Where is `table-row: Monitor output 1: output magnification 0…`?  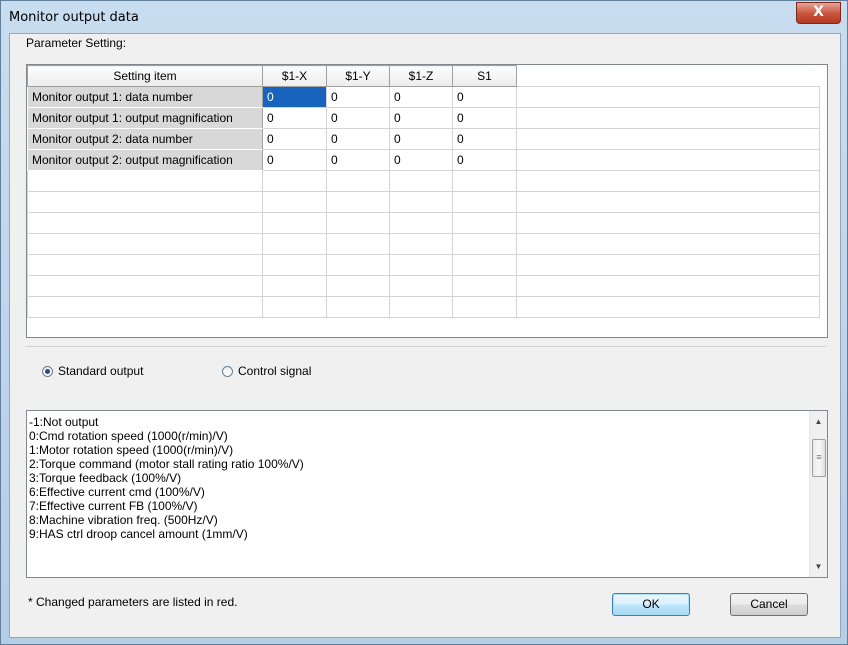
table-row: Monitor output 1: output magnification 0… is located at coordinates (423, 118).